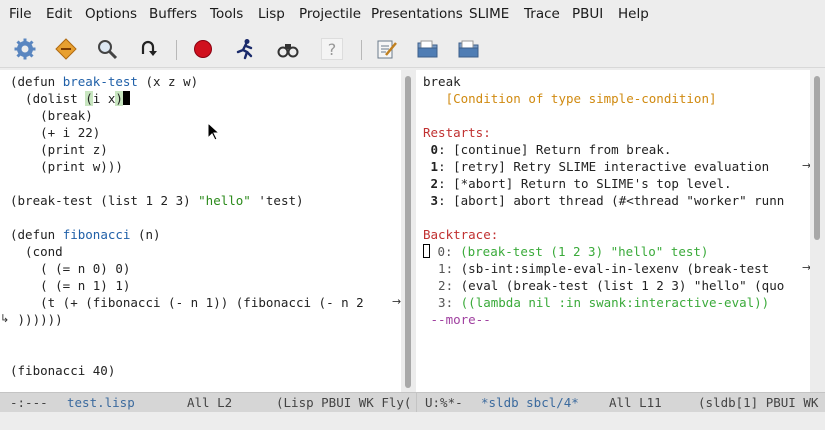 This screenshot has height=430, width=825. What do you see at coordinates (426, 251) in the screenshot?
I see `frame-cursor` at bounding box center [426, 251].